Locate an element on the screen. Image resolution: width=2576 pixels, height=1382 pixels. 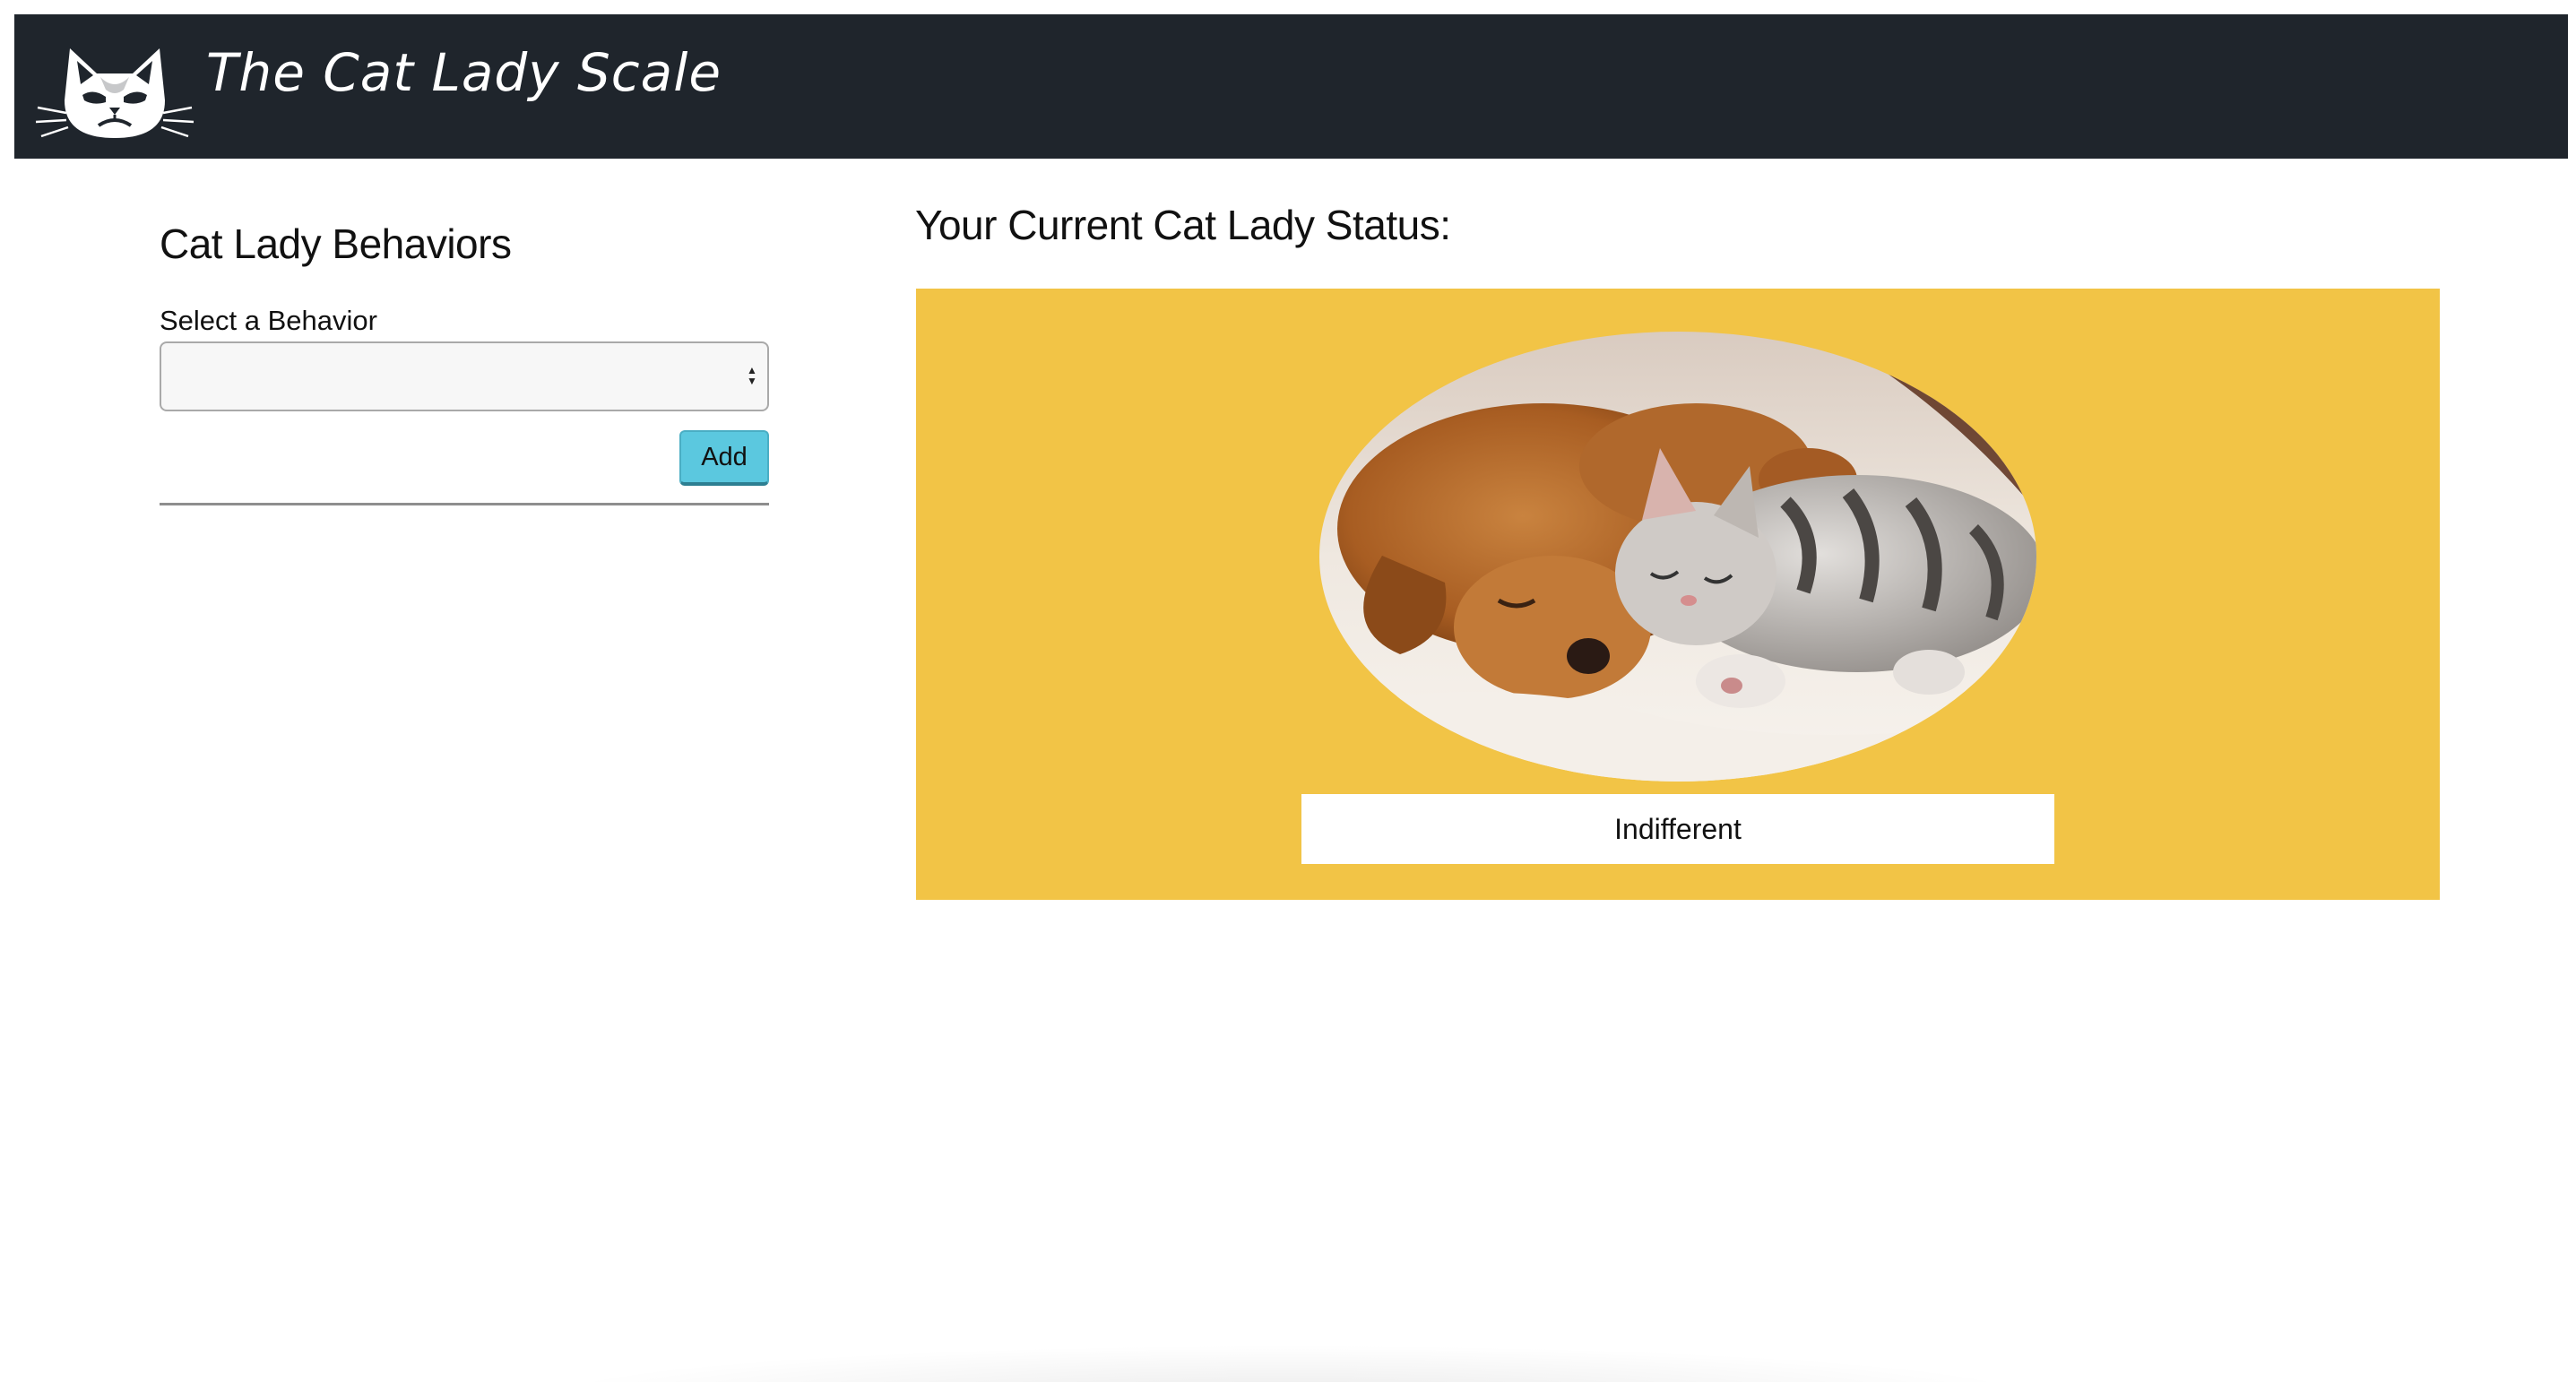
behavior-select: ▲ ▼ is located at coordinates (464, 376).